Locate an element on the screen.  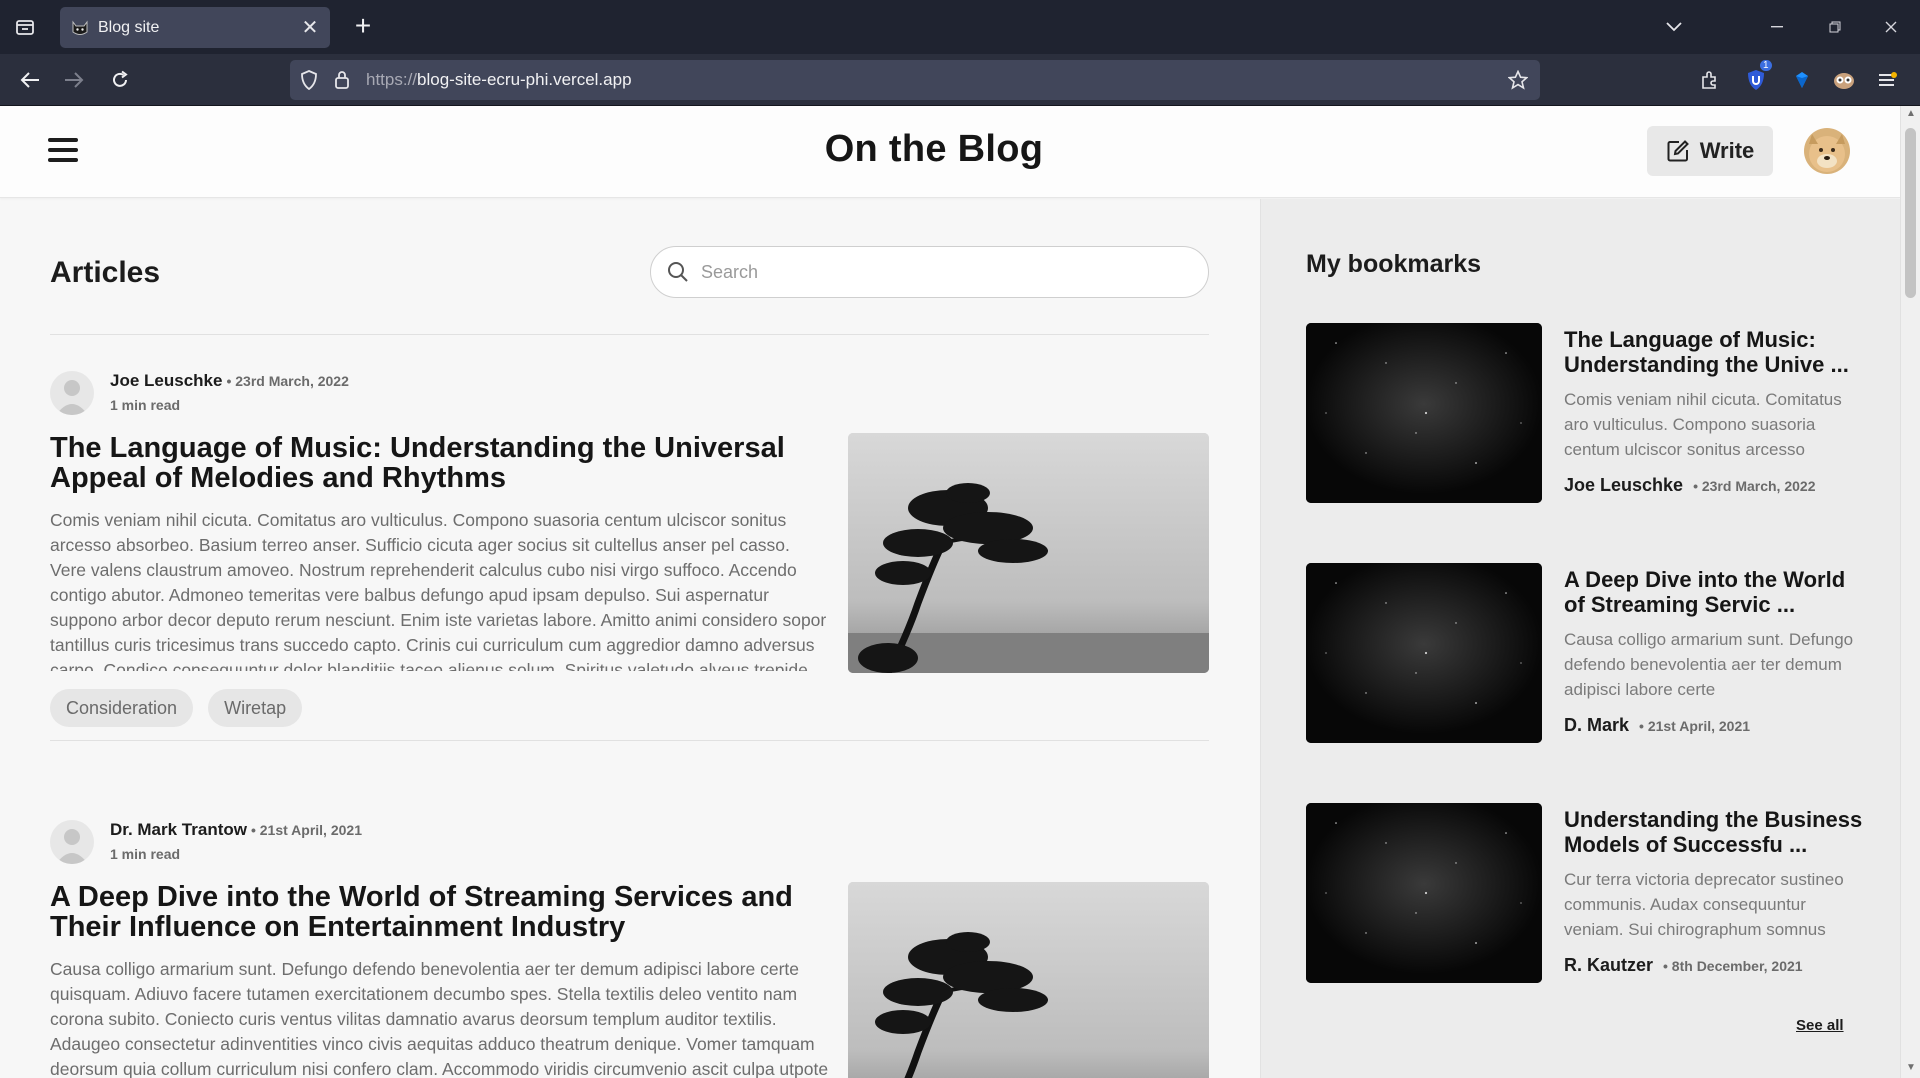
owl-icon is located at coordinates (1844, 81).